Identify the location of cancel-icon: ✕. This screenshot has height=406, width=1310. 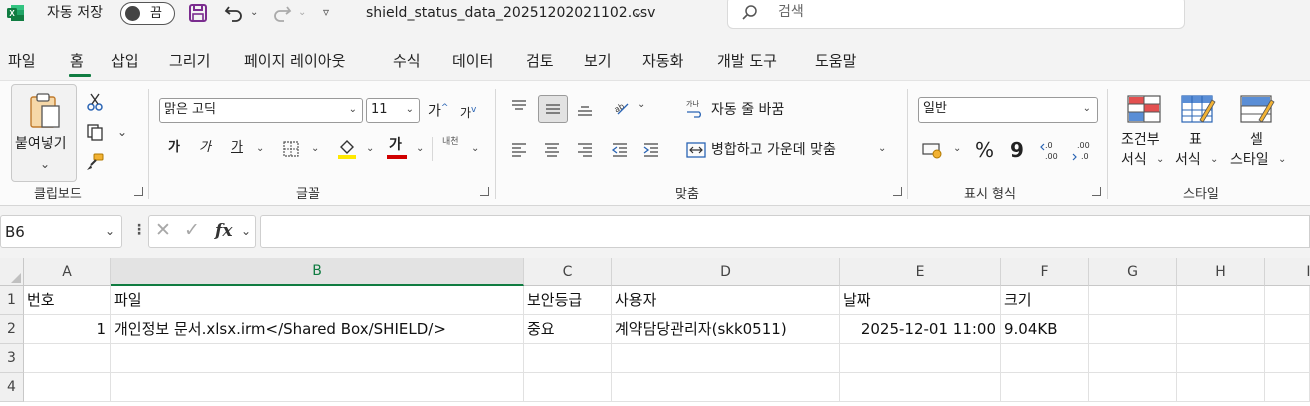
(163, 230).